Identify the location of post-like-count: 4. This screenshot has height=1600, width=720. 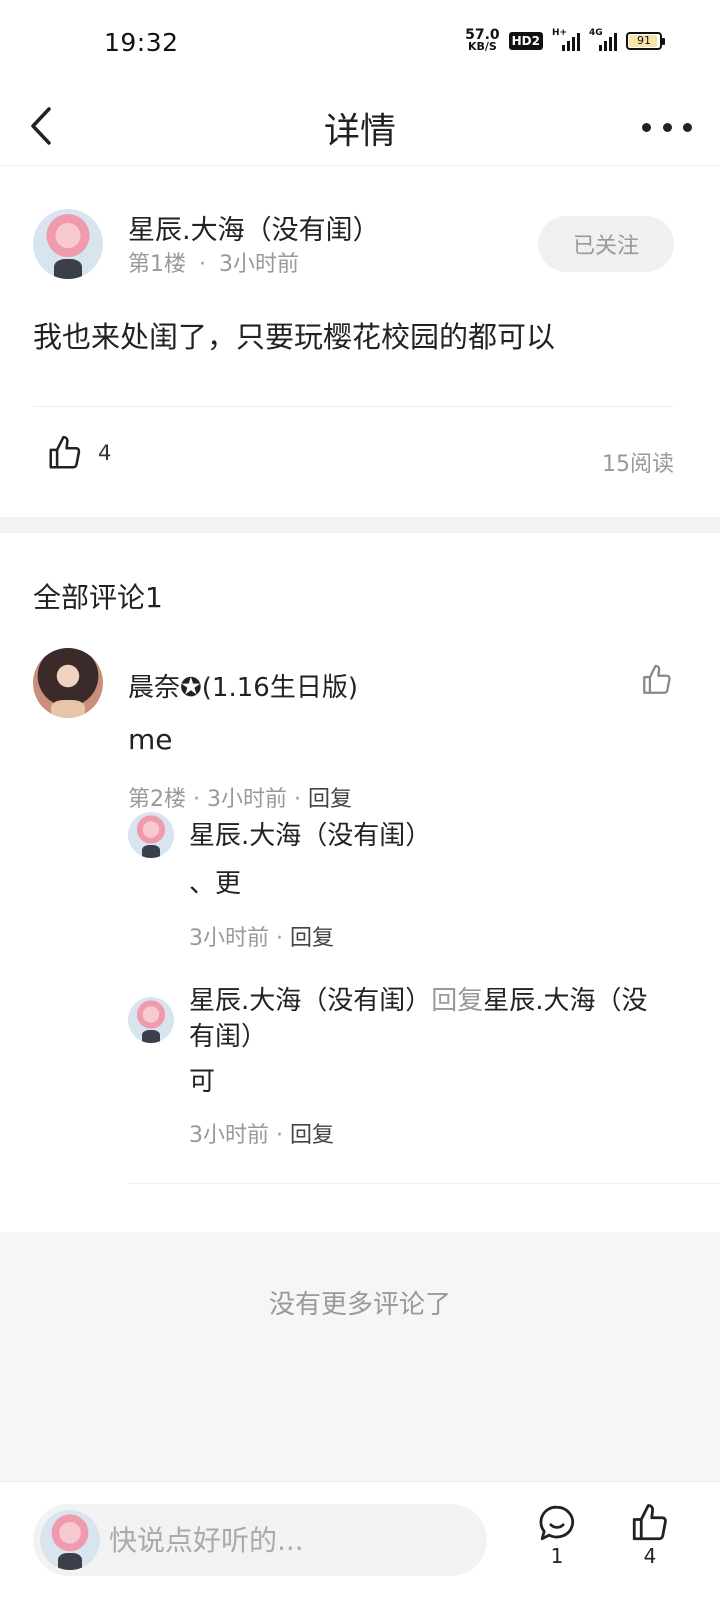
(105, 453).